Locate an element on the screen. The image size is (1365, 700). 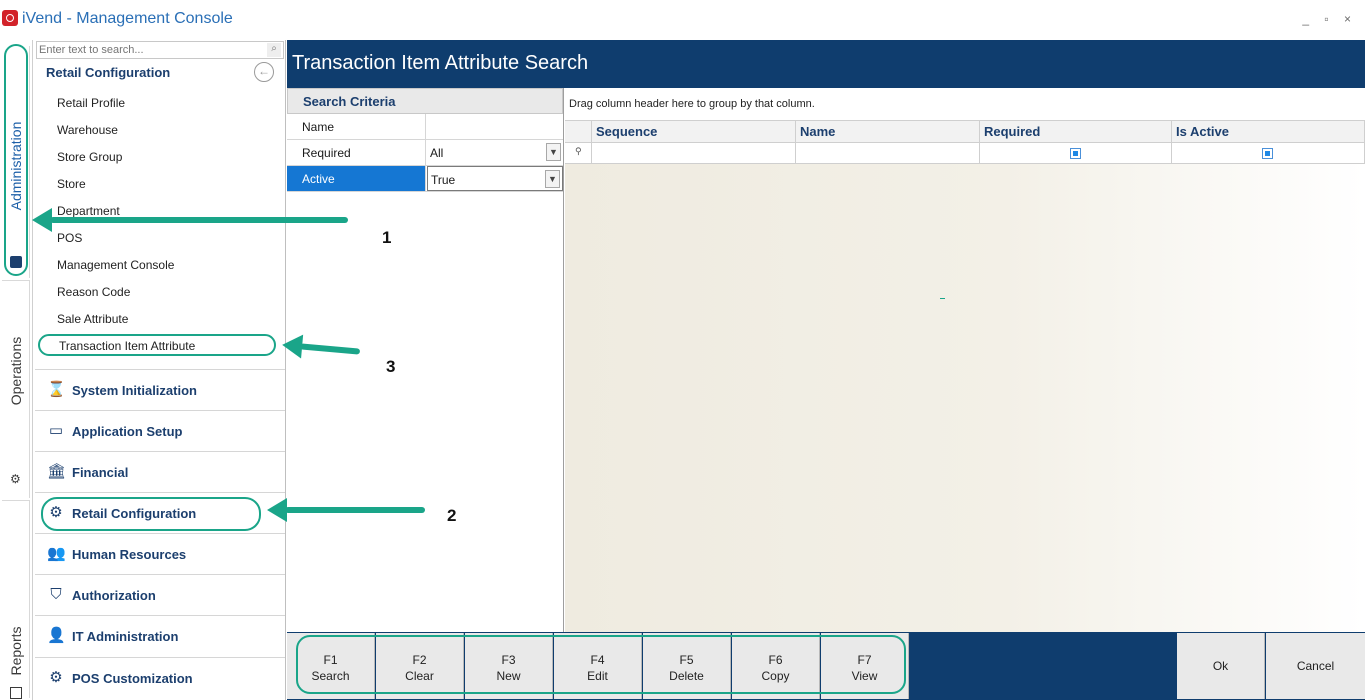
nav-group-it-administration: 👤 IT Administration is located at coordinates (160, 635).